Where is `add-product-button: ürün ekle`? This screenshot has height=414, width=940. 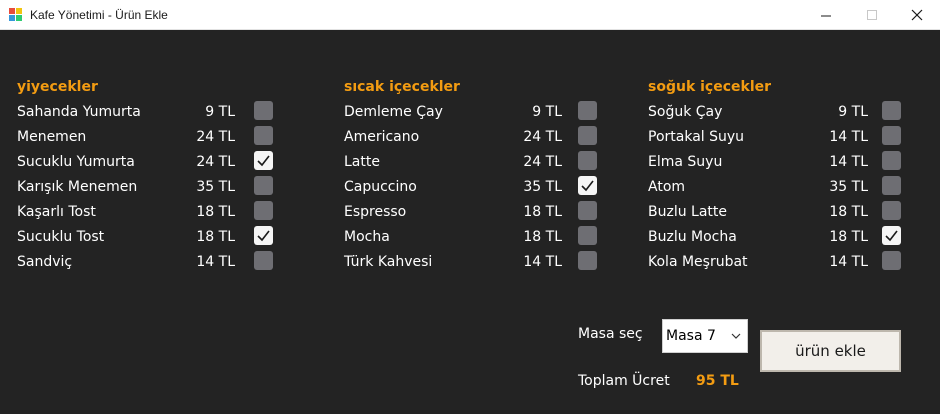
add-product-button: ürün ekle is located at coordinates (830, 351).